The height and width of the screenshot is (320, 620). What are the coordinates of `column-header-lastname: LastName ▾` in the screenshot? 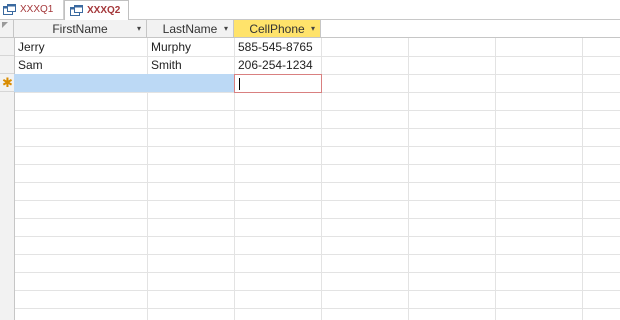 It's located at (190, 29).